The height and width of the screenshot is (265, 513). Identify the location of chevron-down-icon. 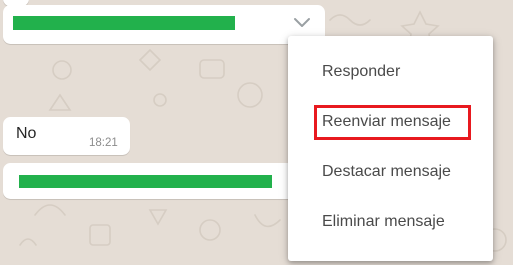
(302, 23).